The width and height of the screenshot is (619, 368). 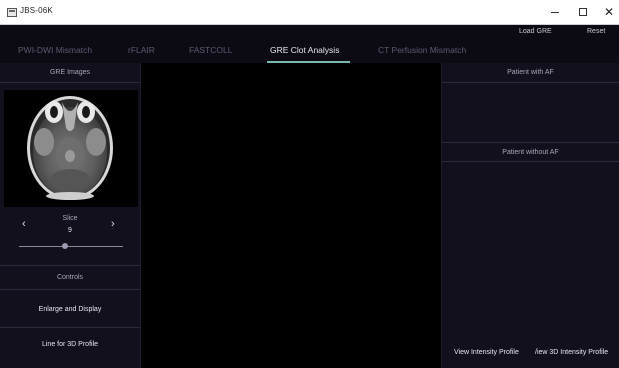 What do you see at coordinates (36, 10) in the screenshot?
I see `window-title: JBS-06K` at bounding box center [36, 10].